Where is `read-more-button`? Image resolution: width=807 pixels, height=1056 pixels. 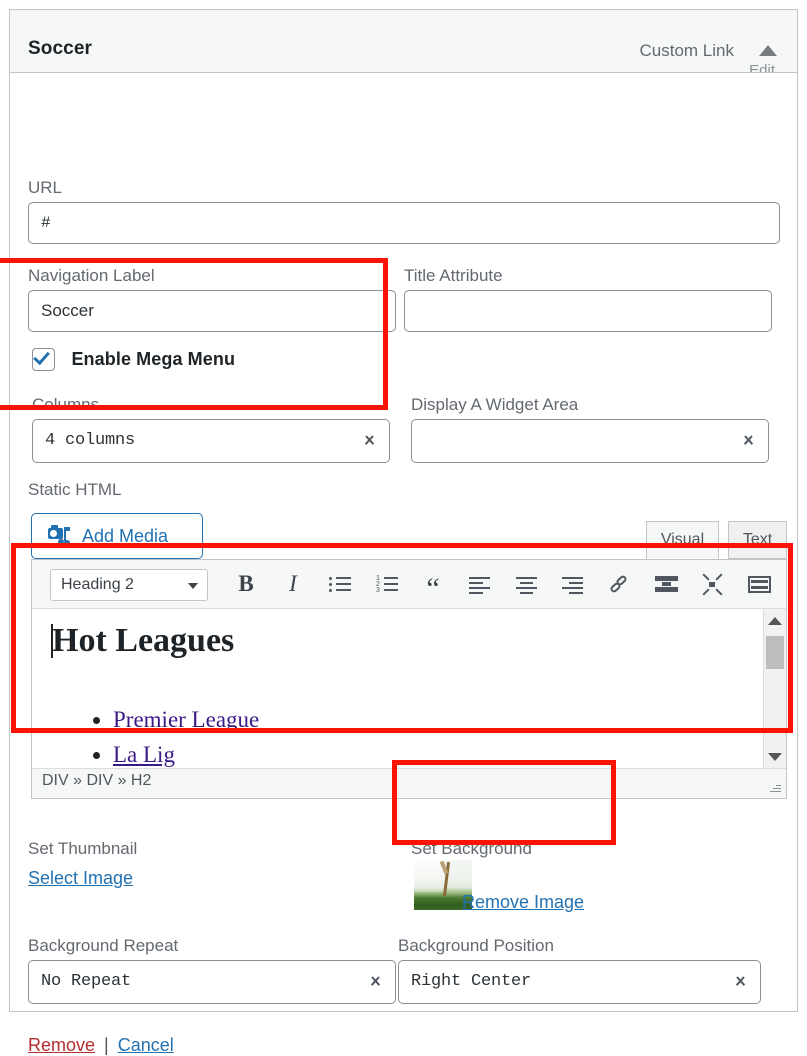 read-more-button is located at coordinates (666, 584).